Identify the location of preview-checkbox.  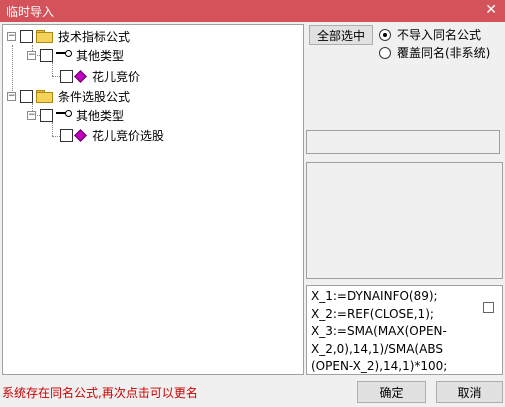
(488, 307).